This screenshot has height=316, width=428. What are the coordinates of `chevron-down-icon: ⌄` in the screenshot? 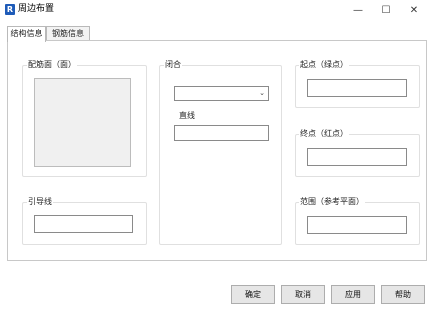 It's located at (262, 93).